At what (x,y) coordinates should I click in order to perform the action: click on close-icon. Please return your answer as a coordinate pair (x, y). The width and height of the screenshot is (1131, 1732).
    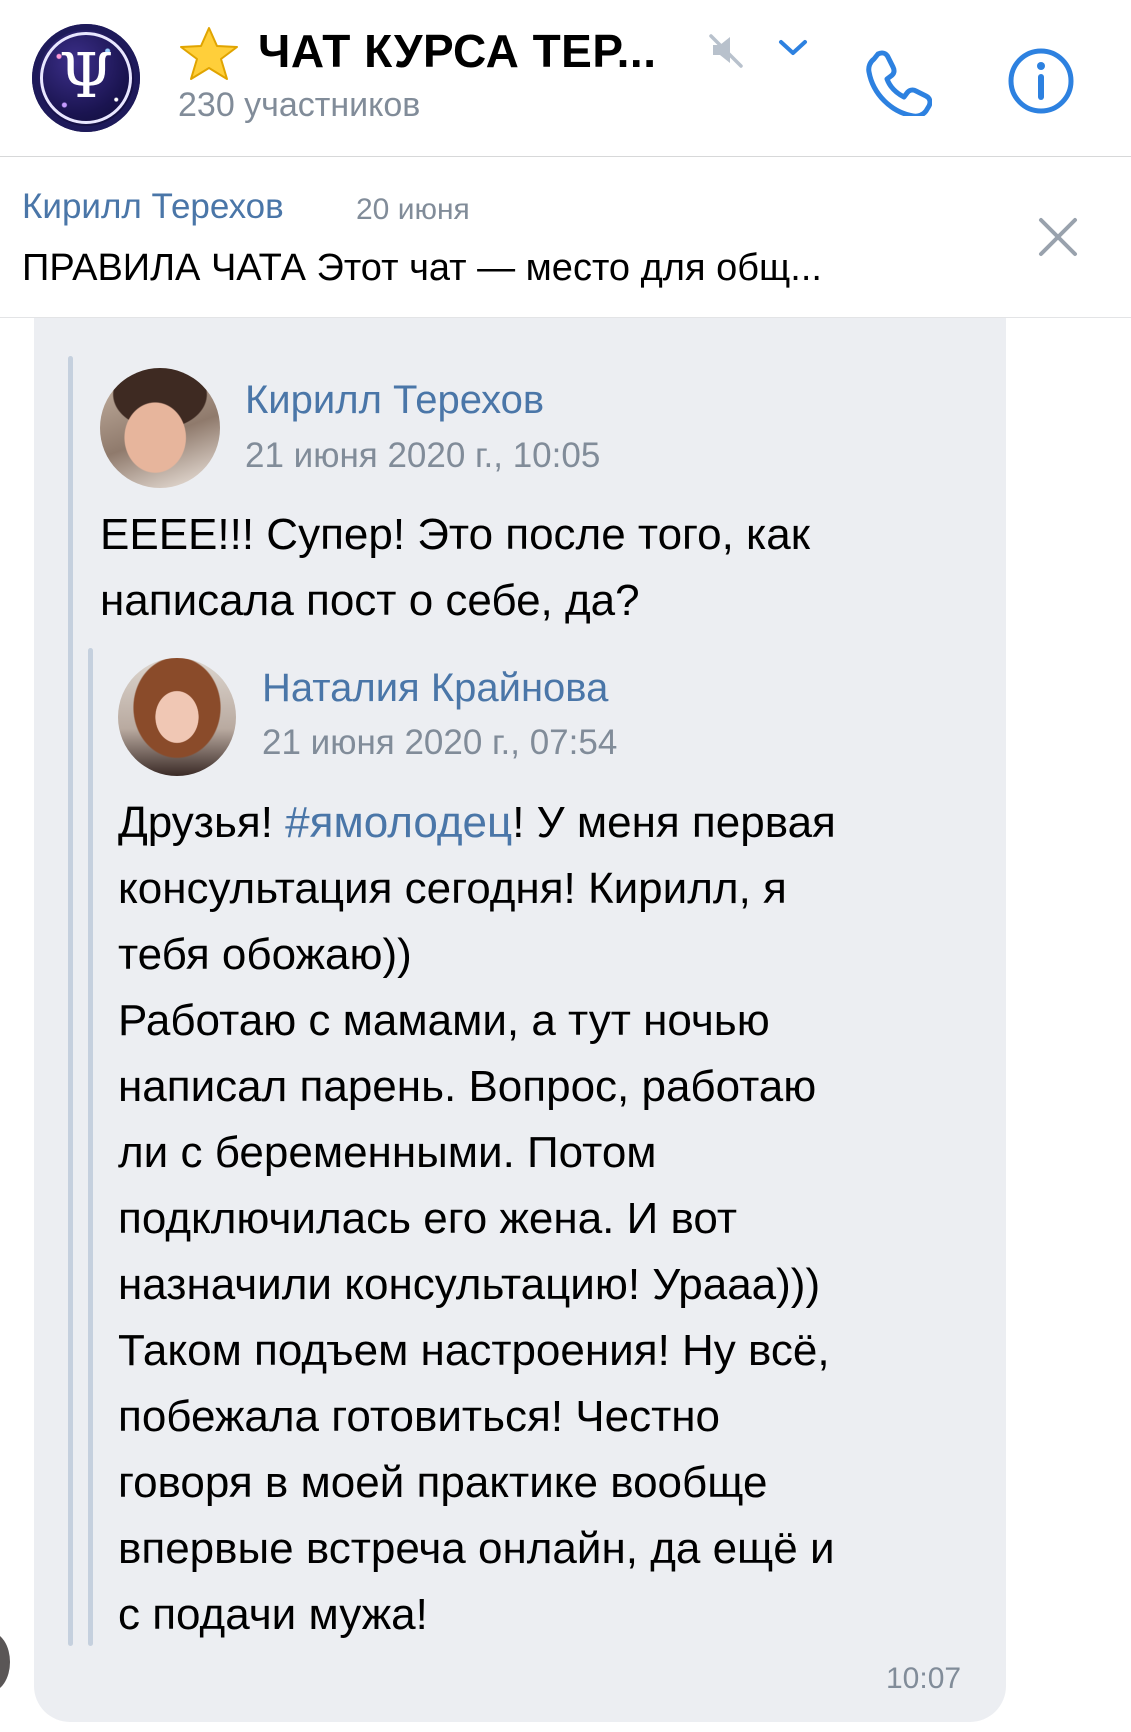
    Looking at the image, I should click on (1058, 237).